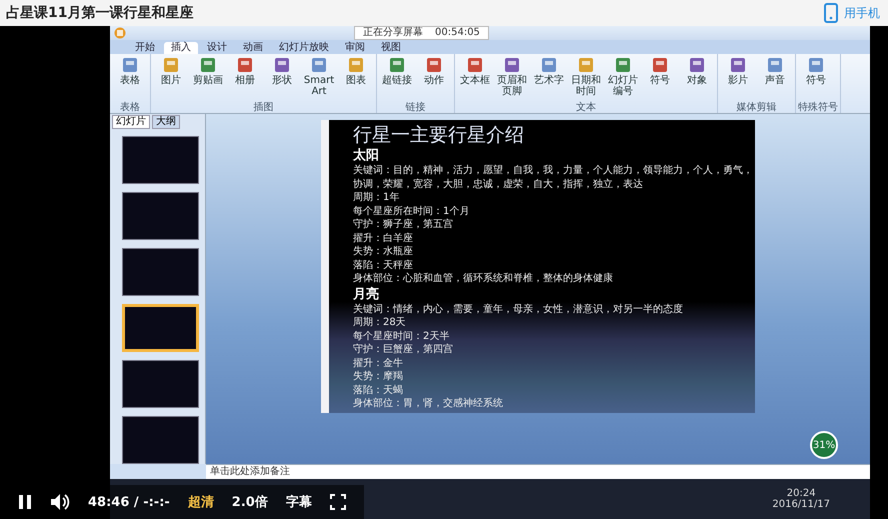 The width and height of the screenshot is (888, 519). I want to click on slide-text: 身体部位：胃，肾，交感神经系统, so click(428, 403).